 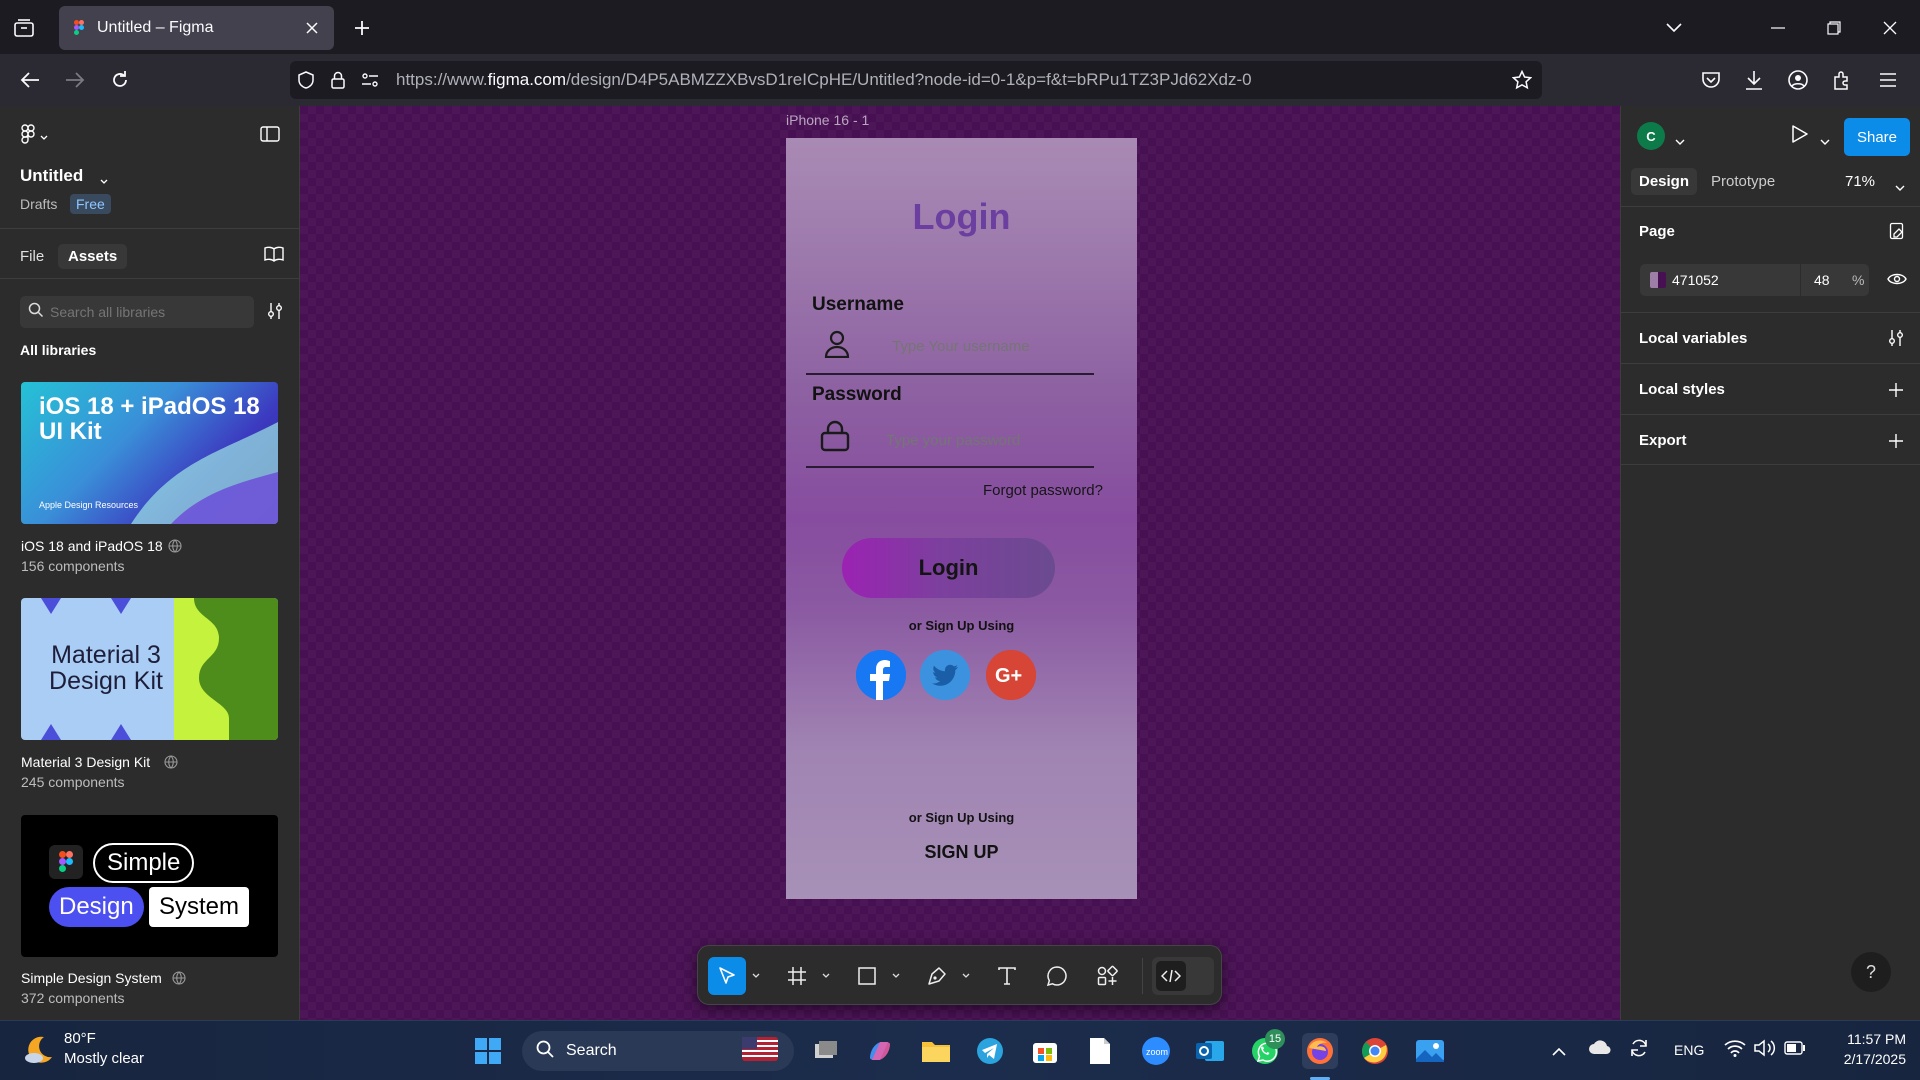 What do you see at coordinates (39, 1050) in the screenshot?
I see `weather-moon-icon` at bounding box center [39, 1050].